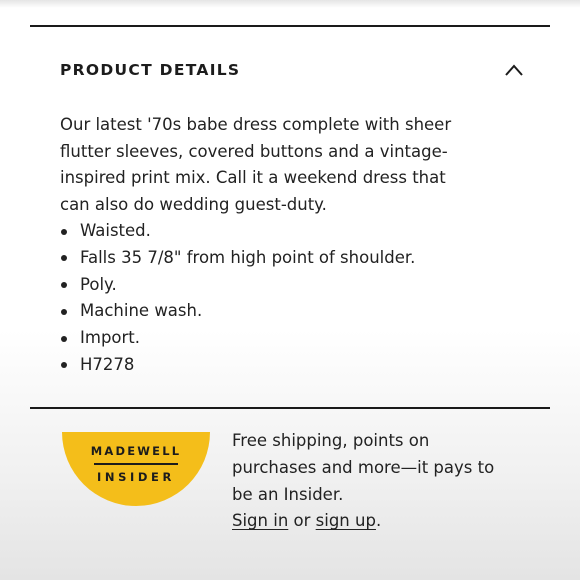 The image size is (580, 580). I want to click on bullet-item: Waisted., so click(237, 231).